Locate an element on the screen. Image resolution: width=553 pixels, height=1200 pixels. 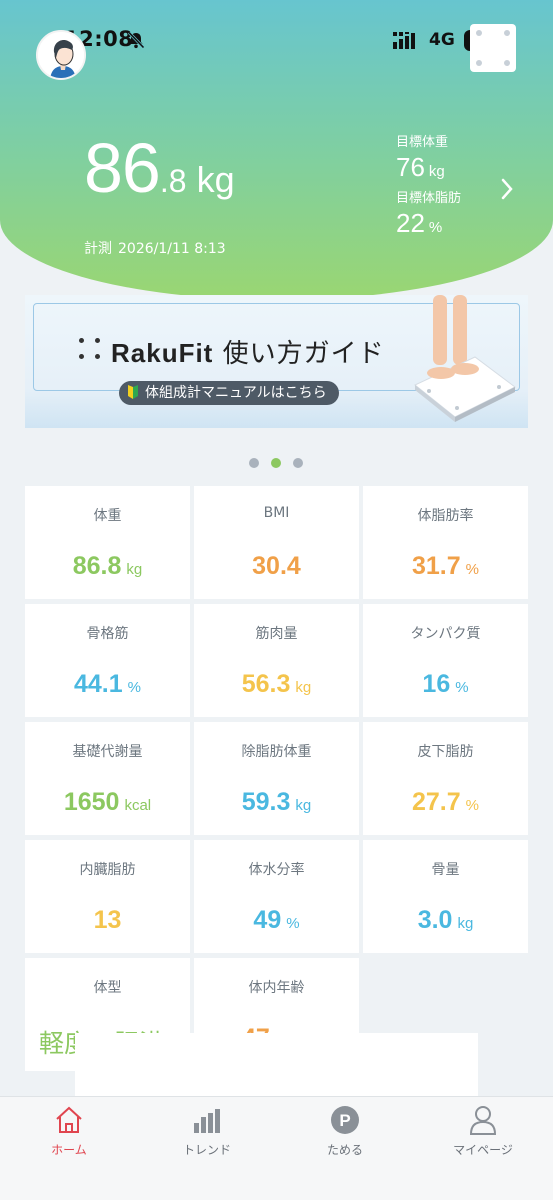
metric-label: BMI is located at coordinates (276, 513).